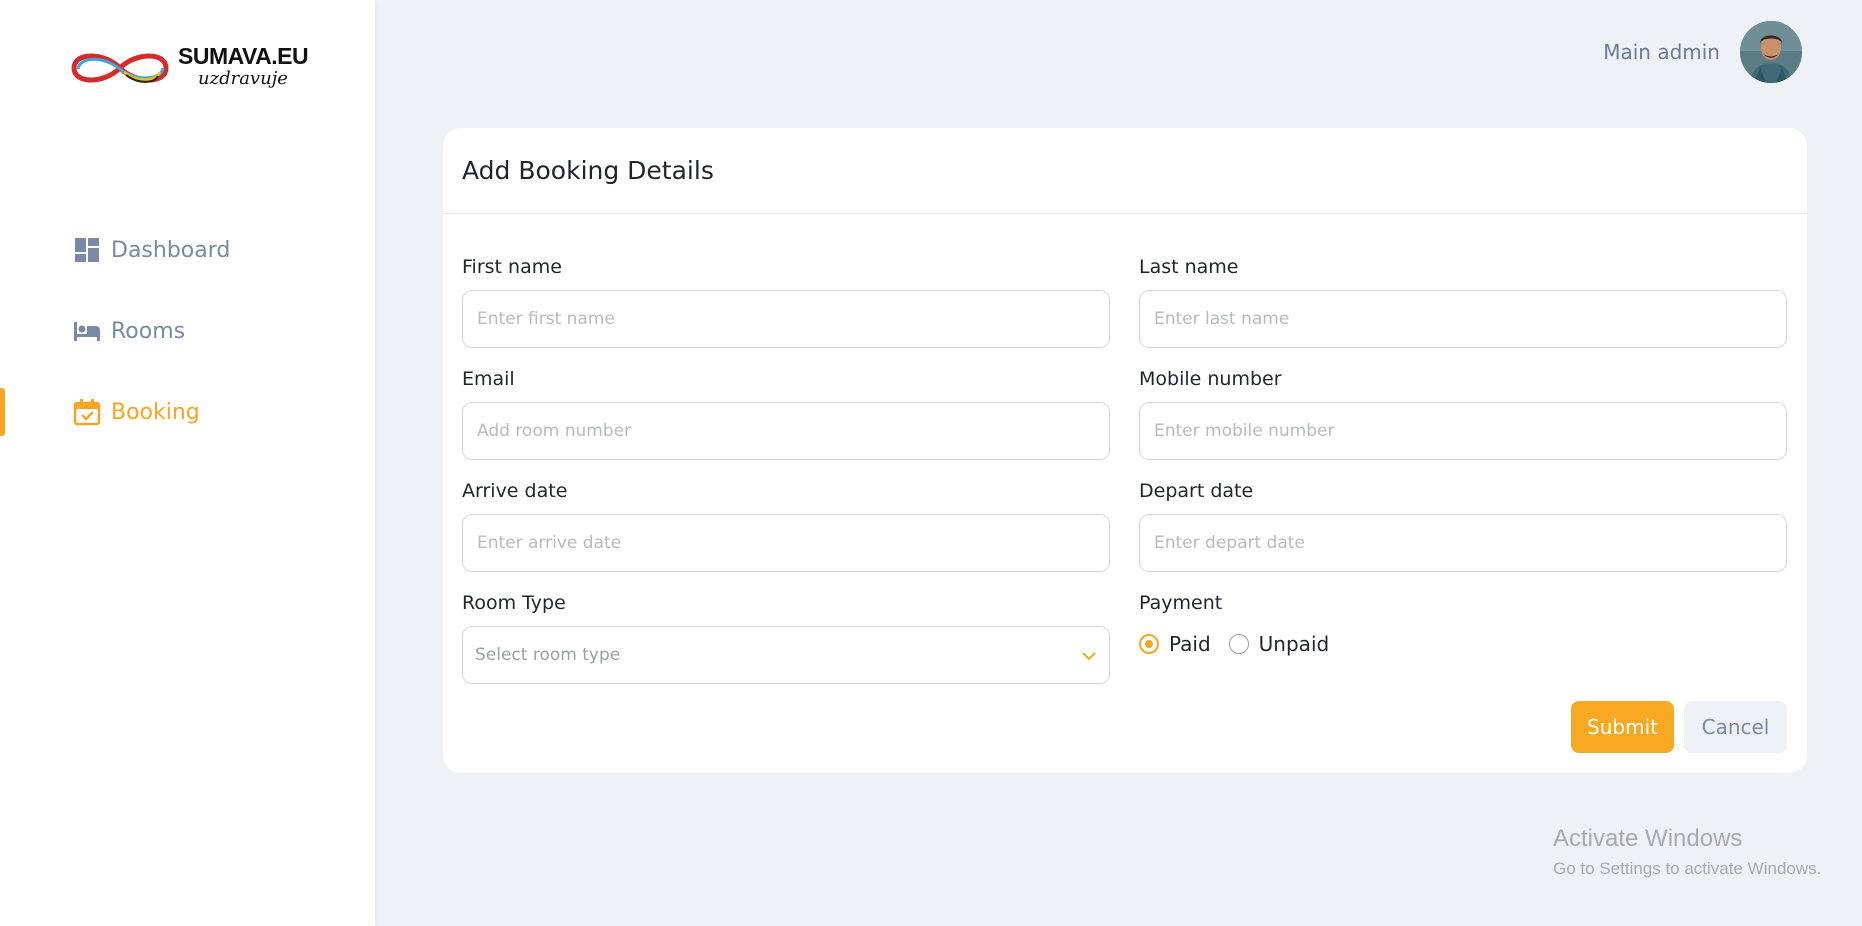 The image size is (1862, 926). What do you see at coordinates (1661, 52) in the screenshot?
I see `user-name: Main admin` at bounding box center [1661, 52].